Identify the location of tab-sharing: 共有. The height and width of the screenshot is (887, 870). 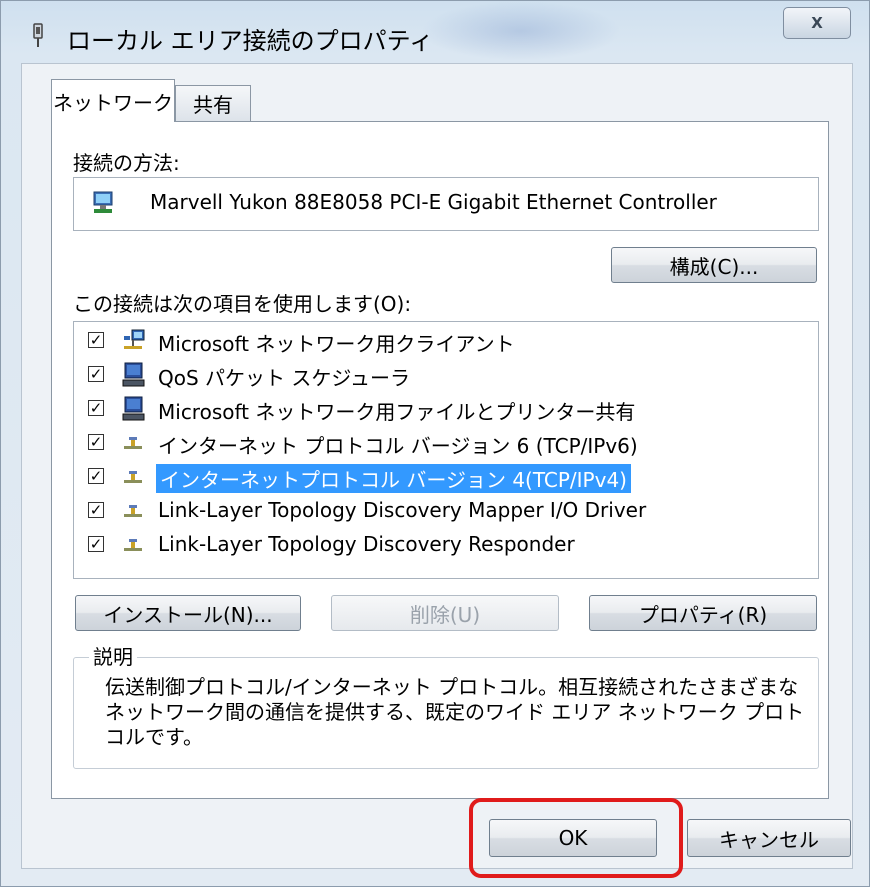
(213, 103).